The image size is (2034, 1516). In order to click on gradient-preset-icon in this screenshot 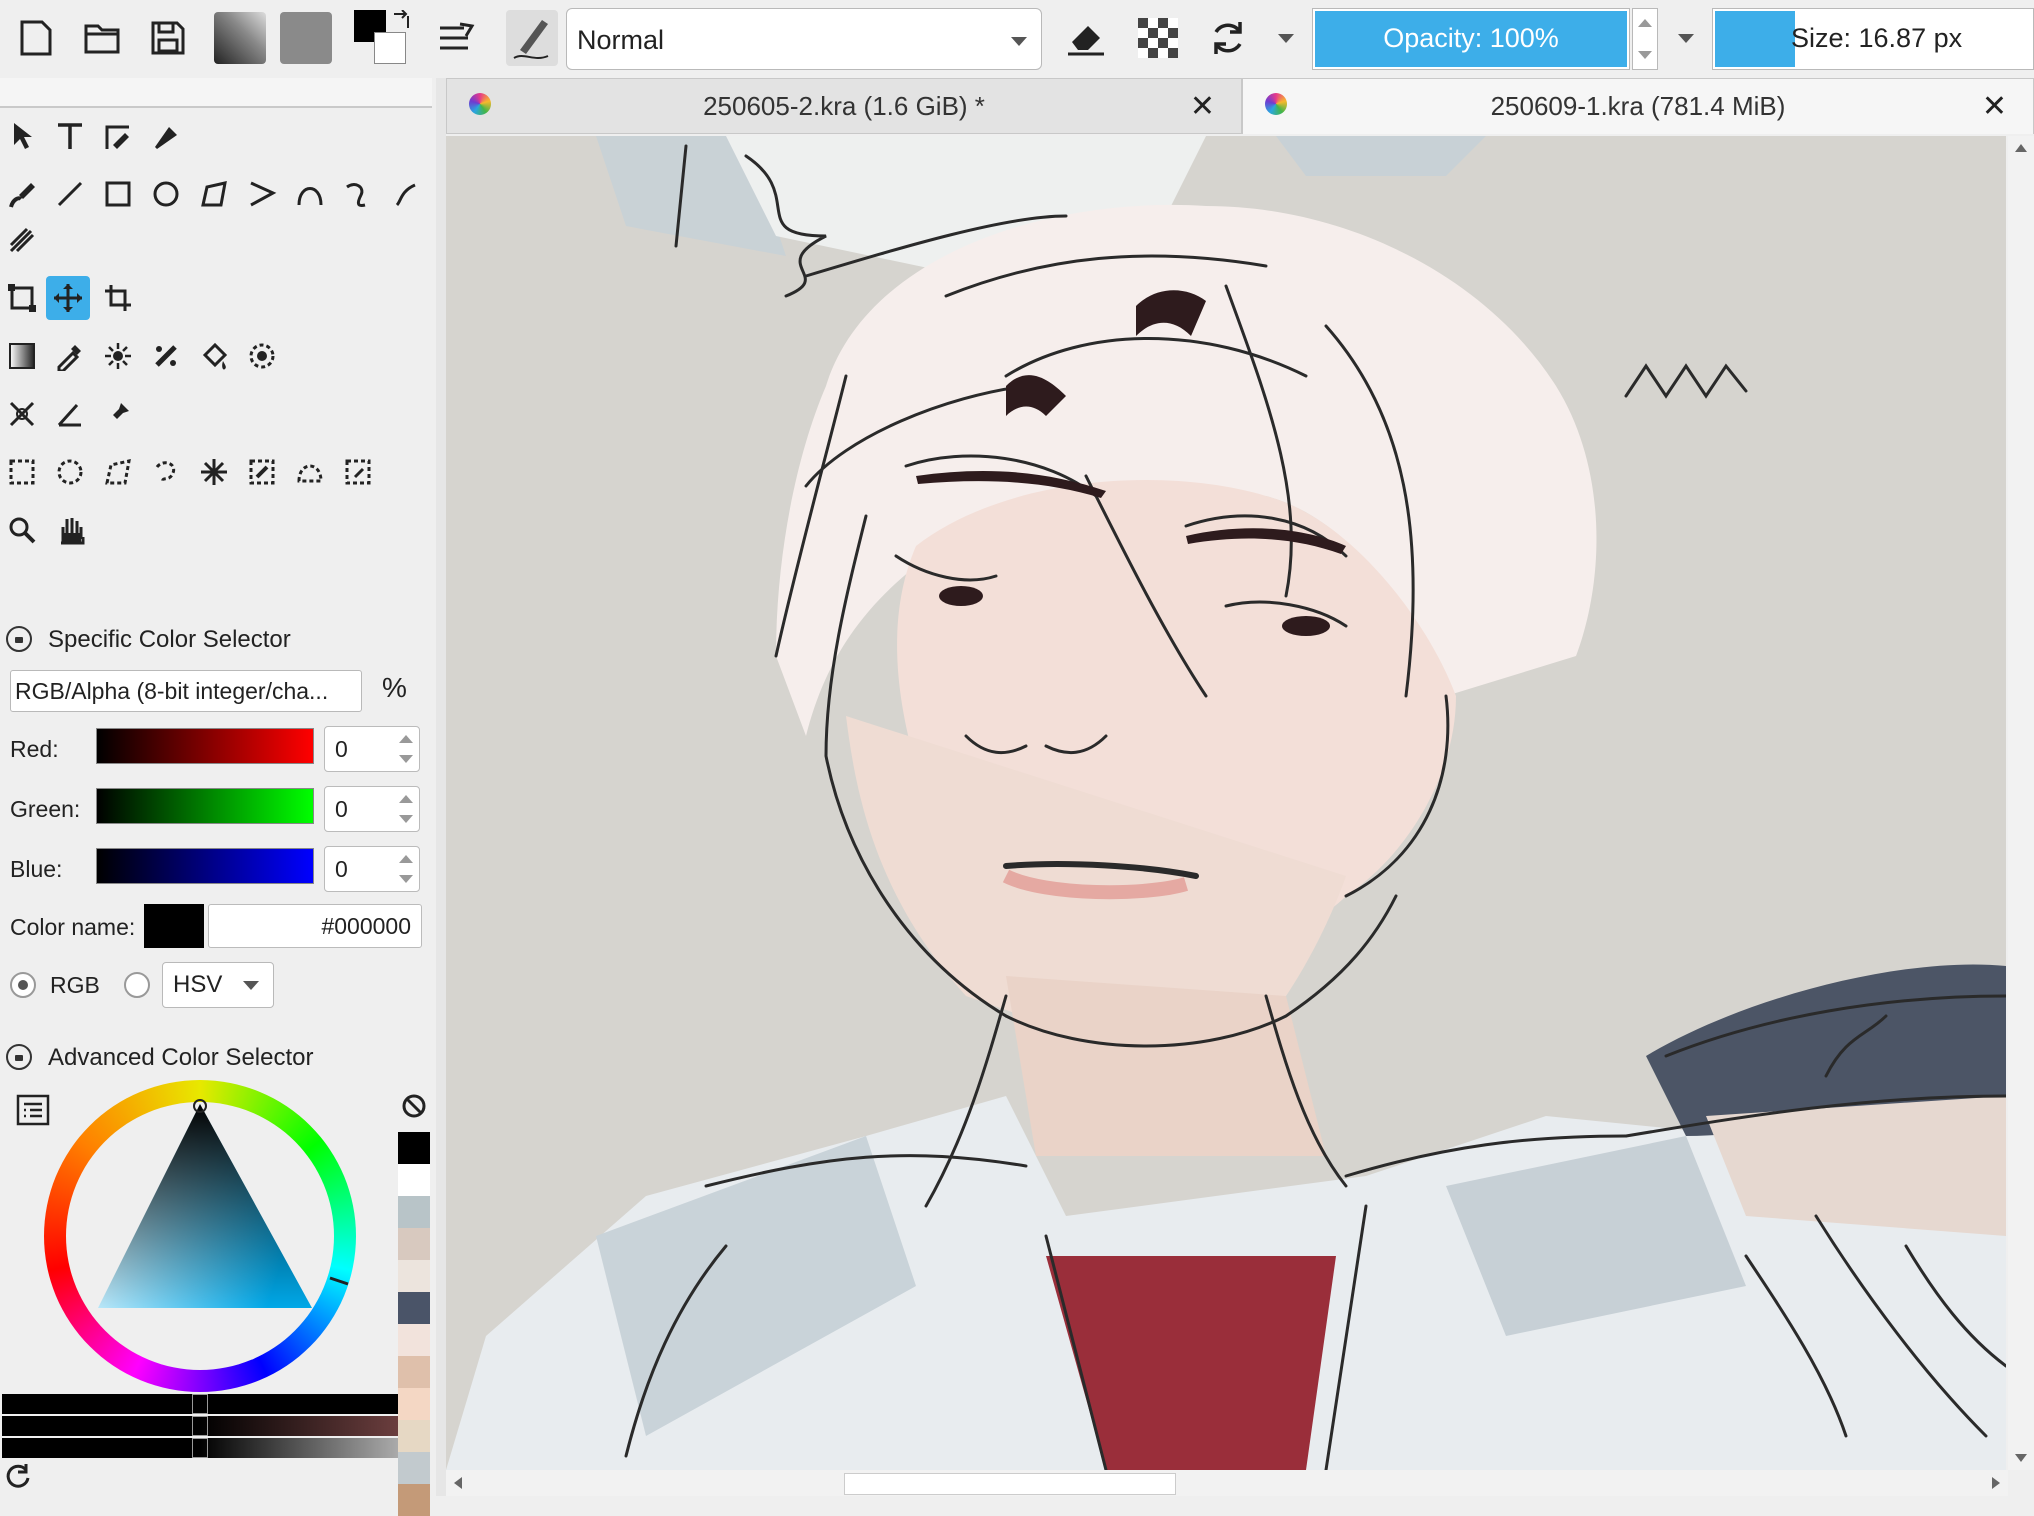, I will do `click(240, 38)`.